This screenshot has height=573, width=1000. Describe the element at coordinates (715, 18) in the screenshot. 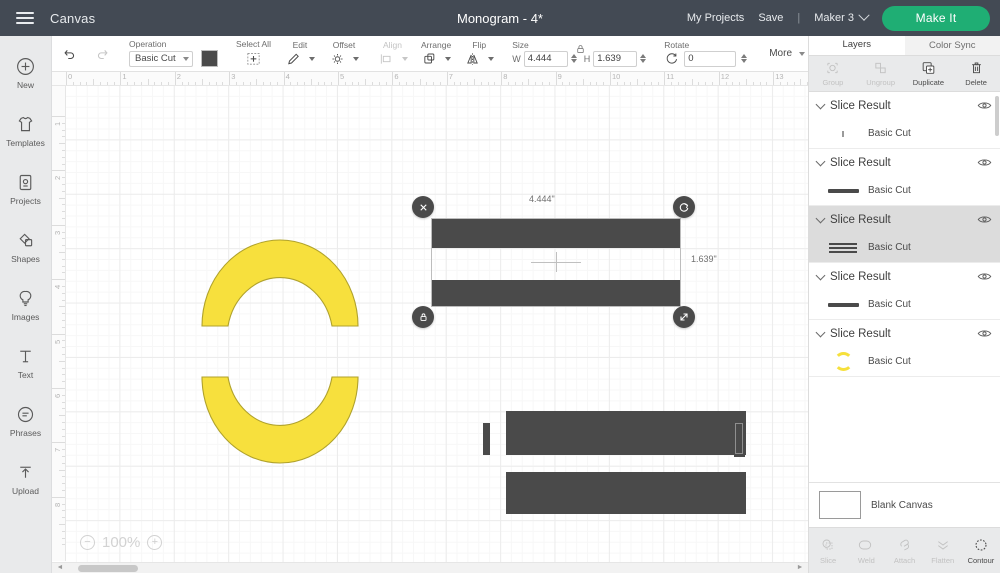

I see `my-projects-link: My Projects` at that location.